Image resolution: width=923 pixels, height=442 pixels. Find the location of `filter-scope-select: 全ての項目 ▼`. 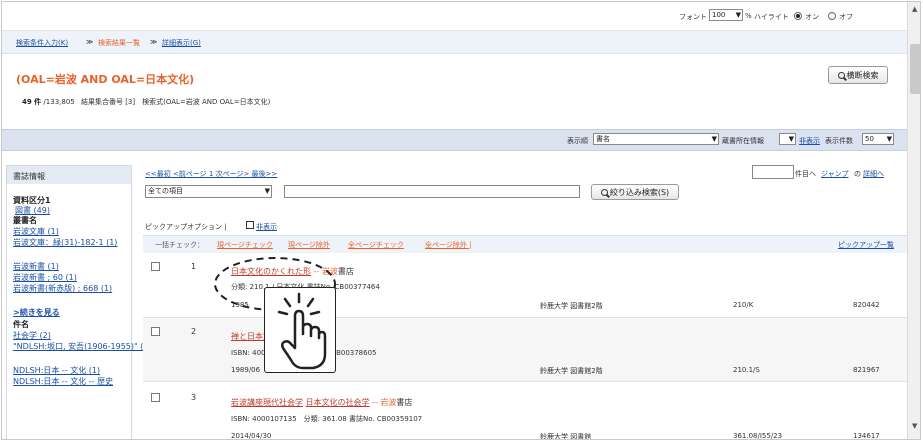

filter-scope-select: 全ての項目 ▼ is located at coordinates (208, 191).